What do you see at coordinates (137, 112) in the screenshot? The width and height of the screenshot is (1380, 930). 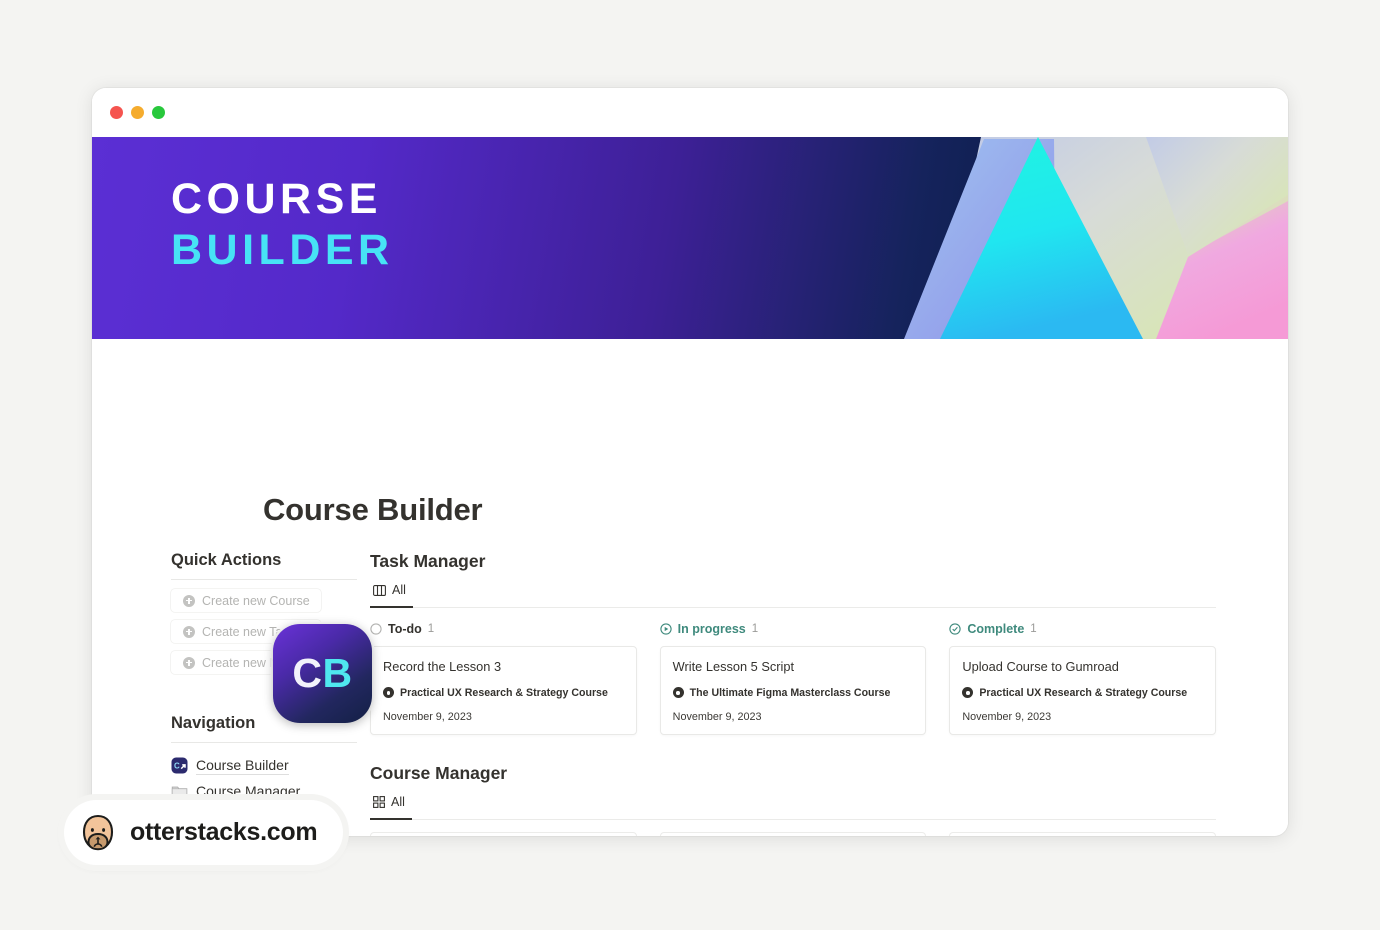 I see `minimize-button` at bounding box center [137, 112].